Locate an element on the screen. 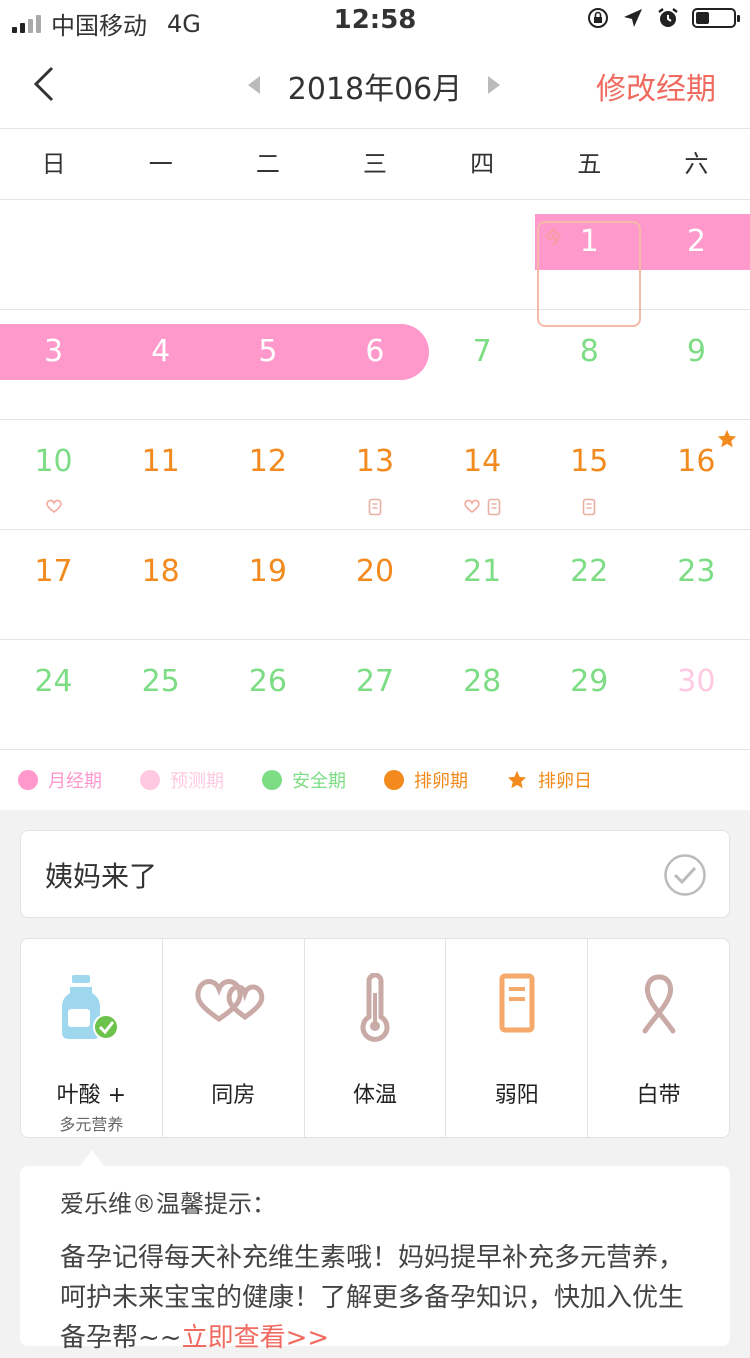  star-icon is located at coordinates (517, 779).